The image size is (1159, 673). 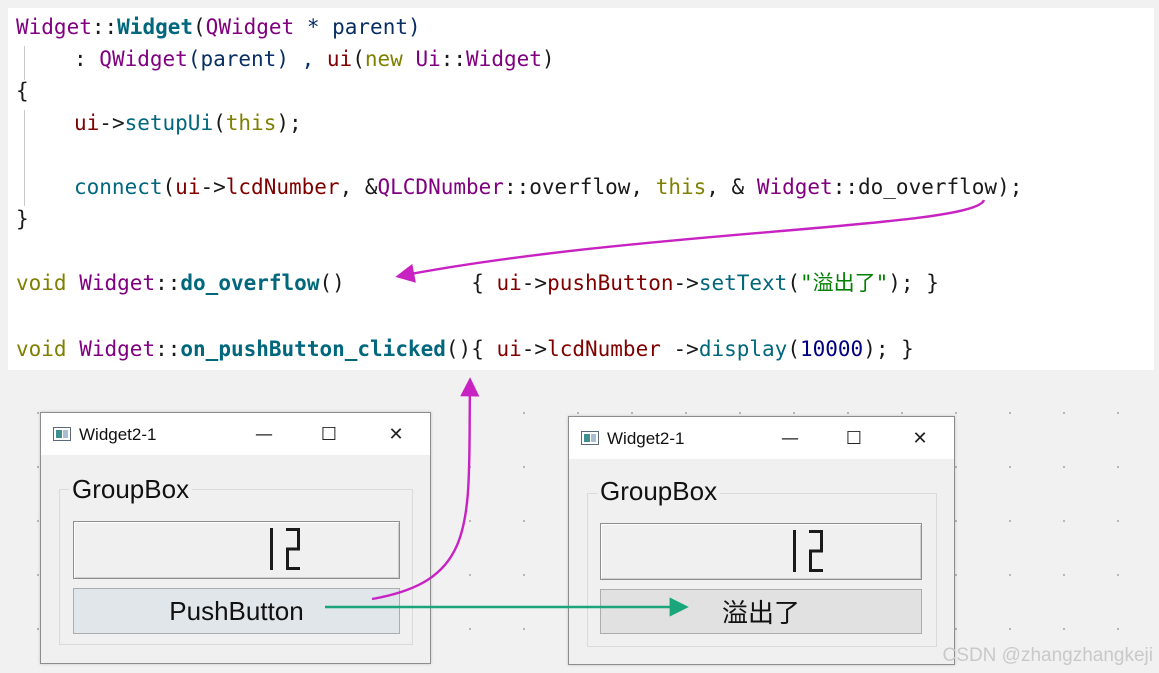 What do you see at coordinates (690, 241) in the screenshot?
I see `signal-slot-arrow` at bounding box center [690, 241].